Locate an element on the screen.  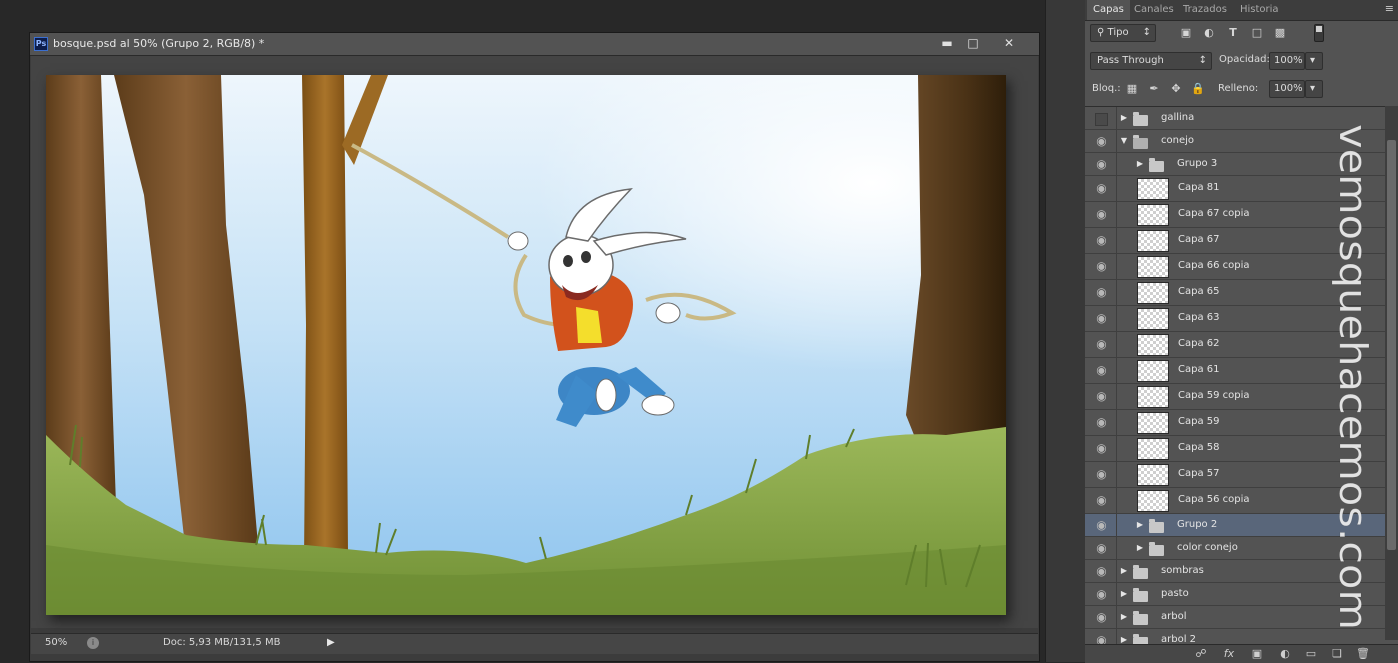
filter-smartobject-icon: ▩ is located at coordinates (1280, 33).